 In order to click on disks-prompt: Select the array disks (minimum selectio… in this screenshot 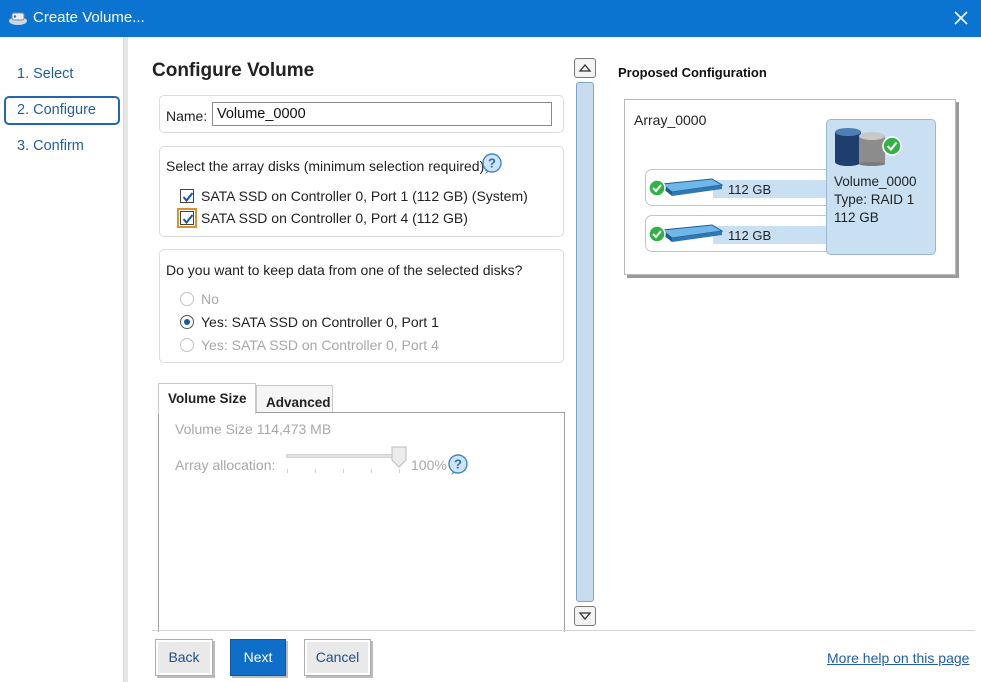, I will do `click(327, 166)`.